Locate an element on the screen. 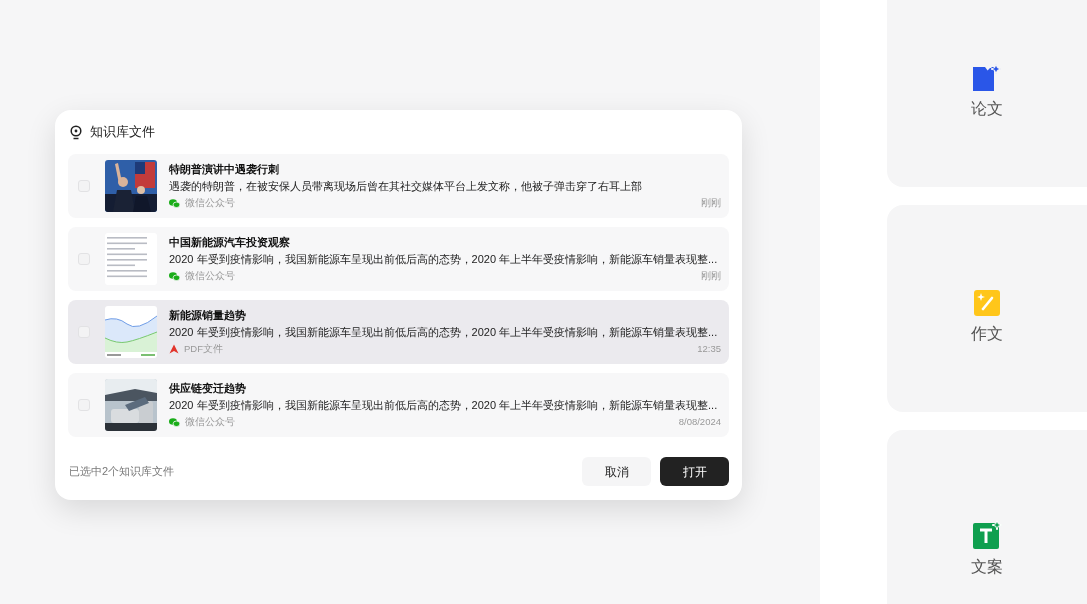  file-item: 中国新能源汽车投资观察 2020 年受到疫情影响，我国新能源车呈现出前低后高的态势，2020 年上半年受疫情影响，新能源车销量表现整... 微信公众号 刚刚 is located at coordinates (398, 259).